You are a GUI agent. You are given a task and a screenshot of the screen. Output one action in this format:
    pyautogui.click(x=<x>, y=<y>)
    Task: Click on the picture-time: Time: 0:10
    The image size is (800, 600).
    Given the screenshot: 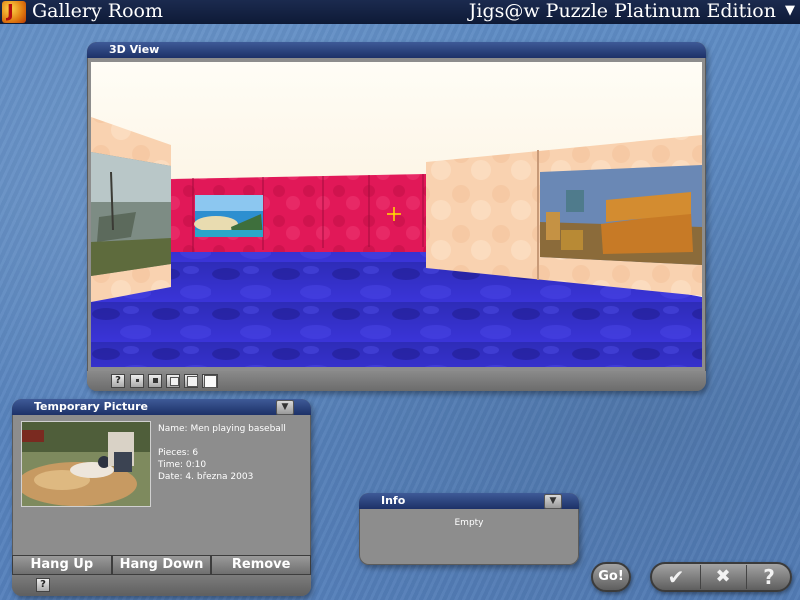 What is the action you would take?
    pyautogui.click(x=182, y=465)
    